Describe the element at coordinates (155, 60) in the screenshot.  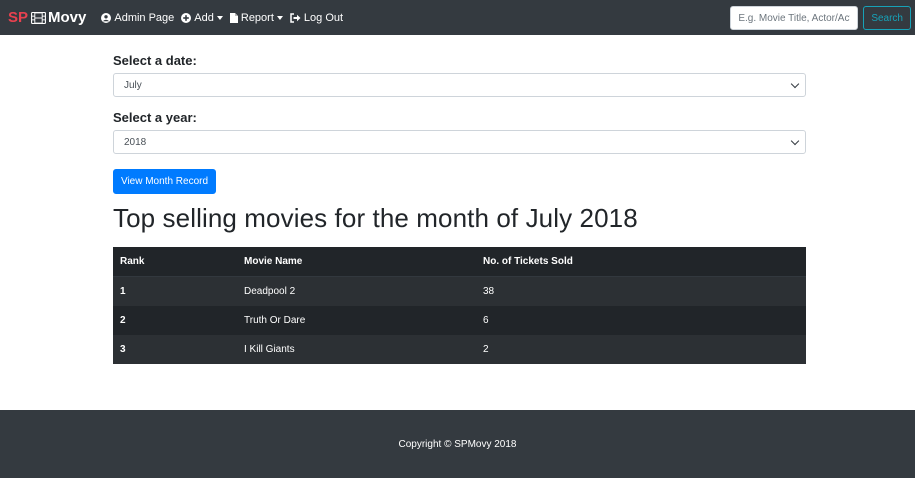
I see `date-select-label: Select a date:` at that location.